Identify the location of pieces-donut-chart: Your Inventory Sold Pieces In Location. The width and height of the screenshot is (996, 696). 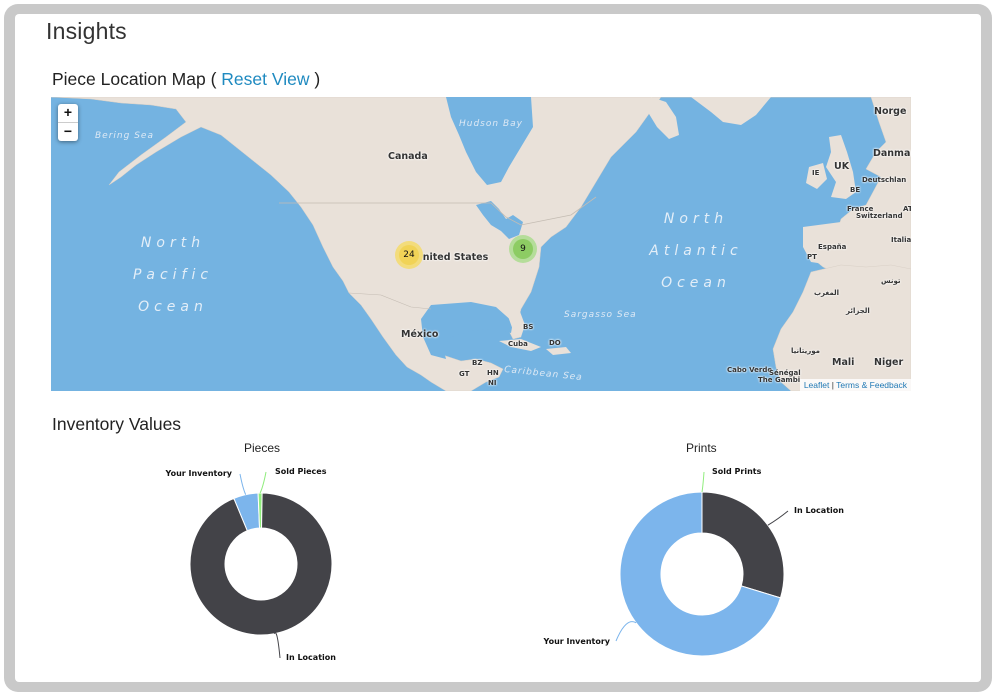
(251, 564).